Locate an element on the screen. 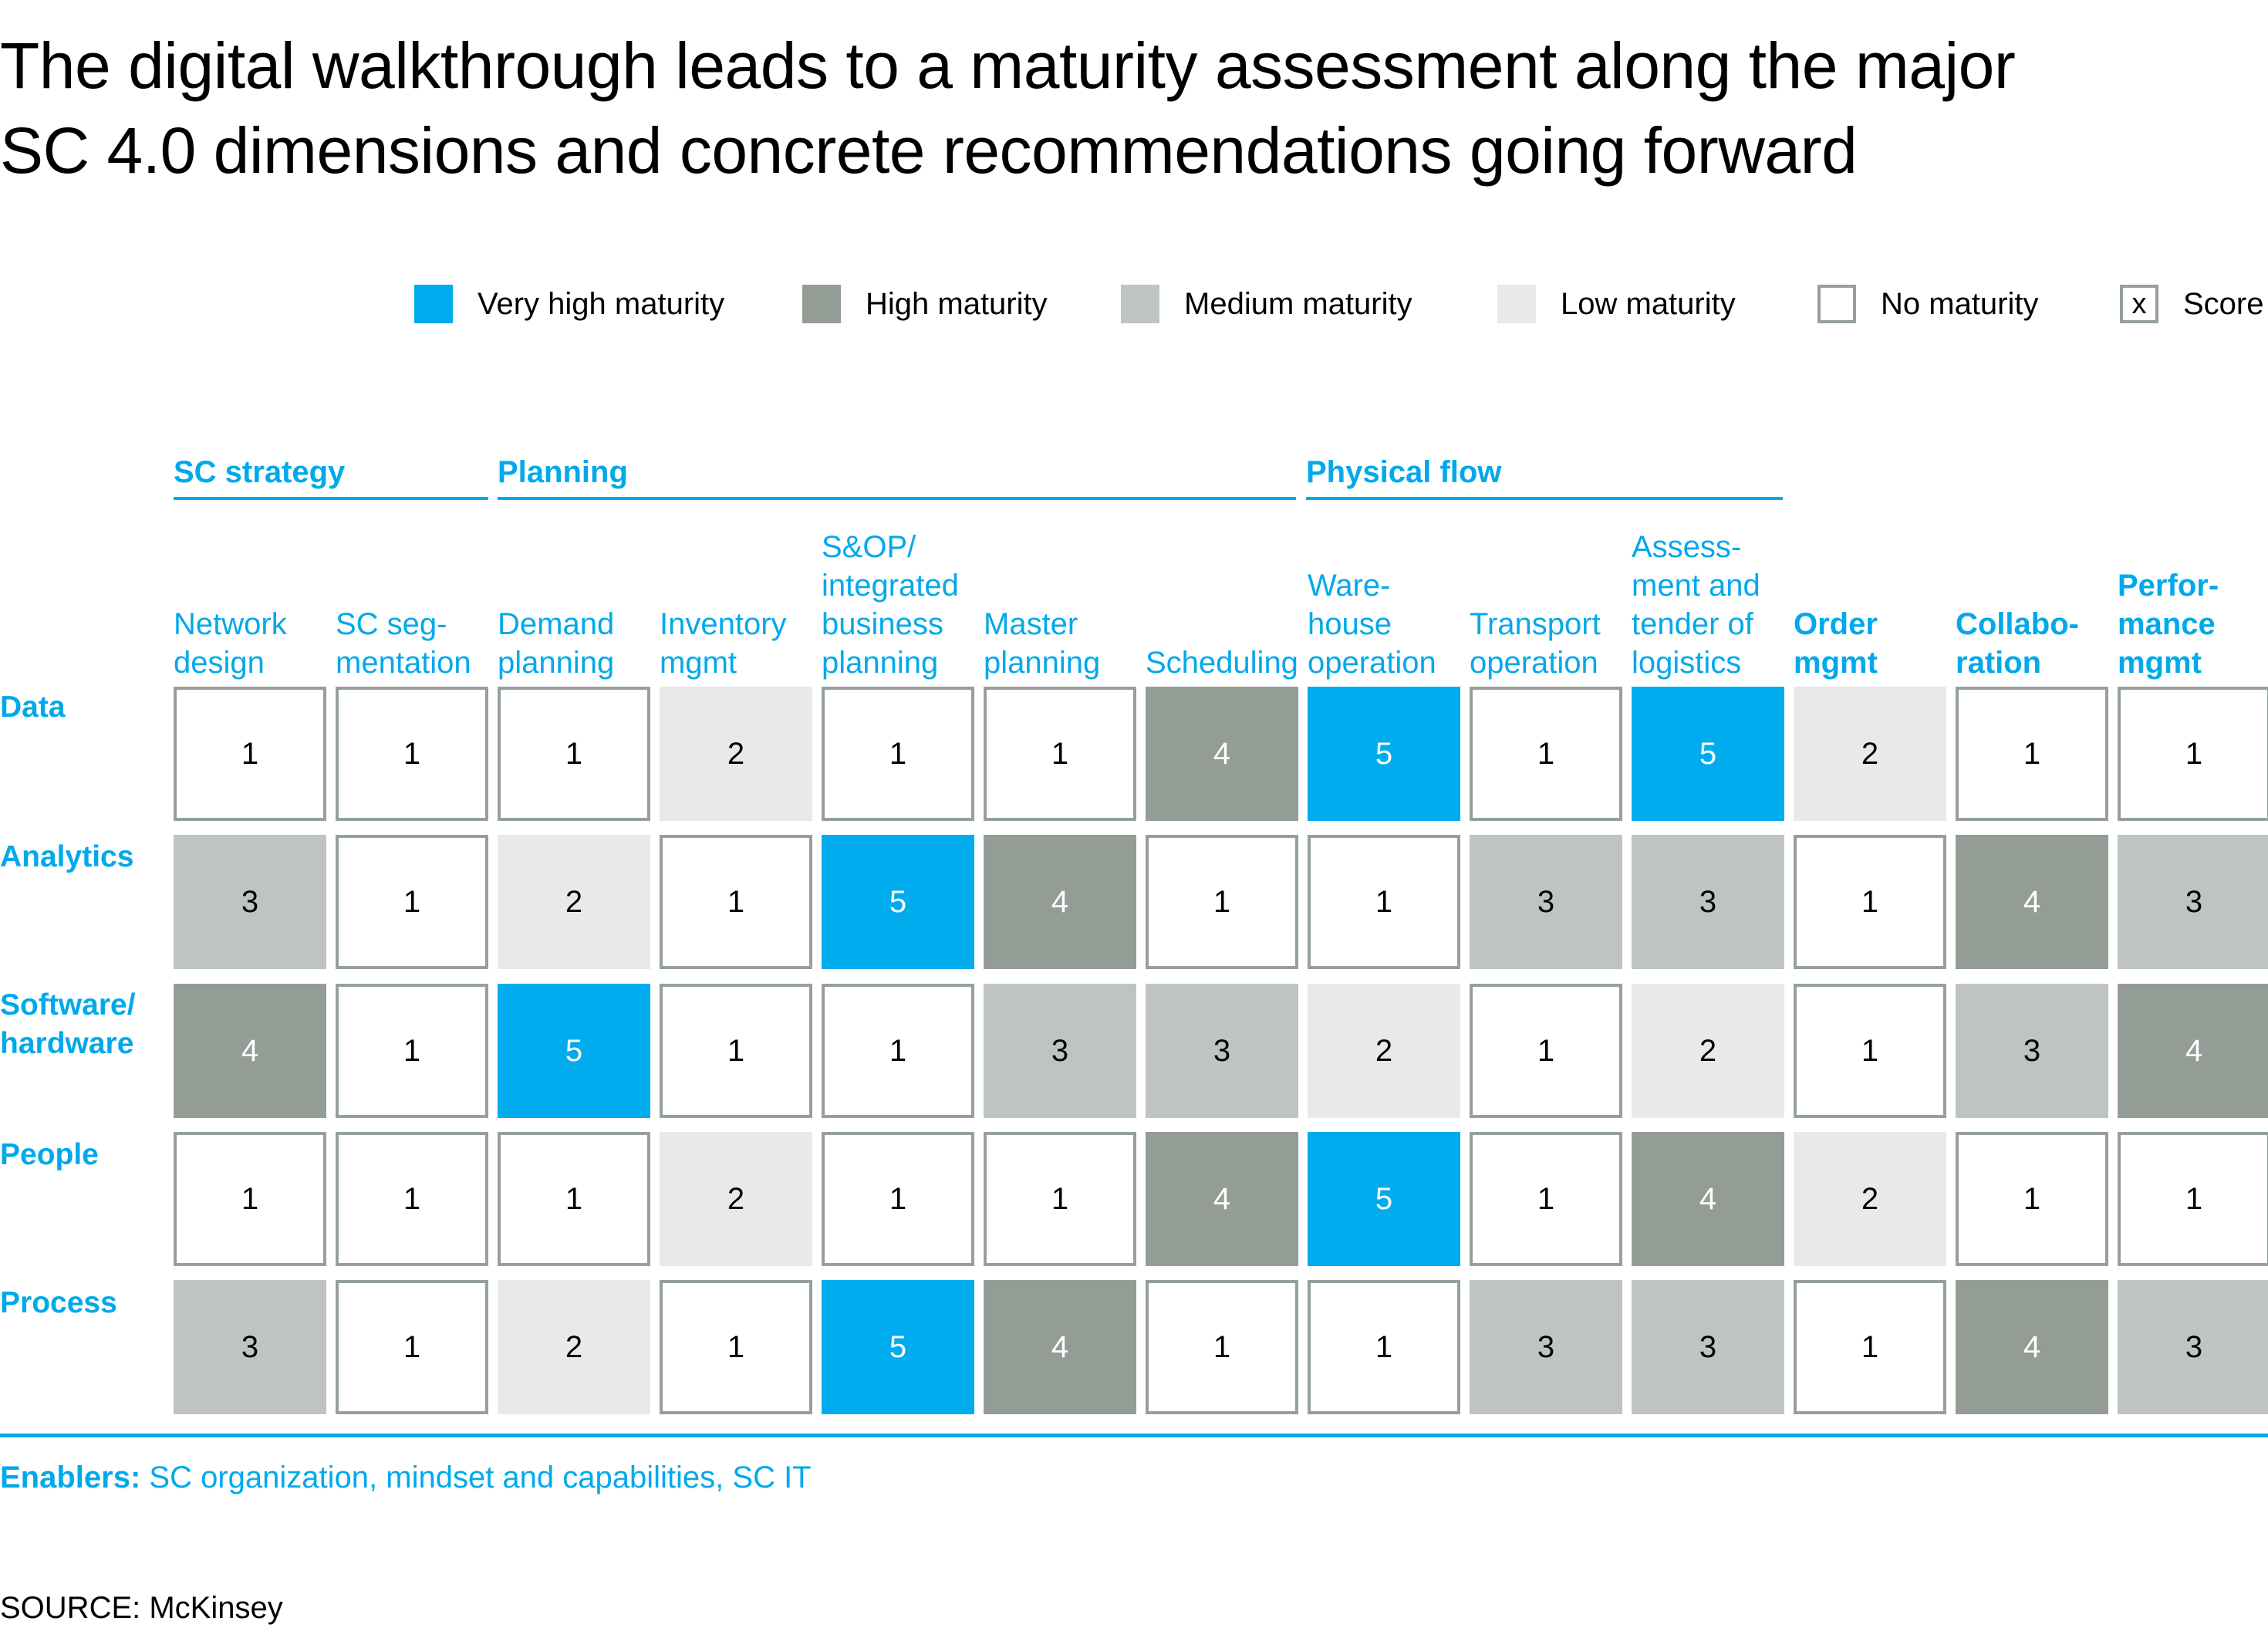 The image size is (2268, 1638). legend-item-very-high: Very high maturity is located at coordinates (569, 304).